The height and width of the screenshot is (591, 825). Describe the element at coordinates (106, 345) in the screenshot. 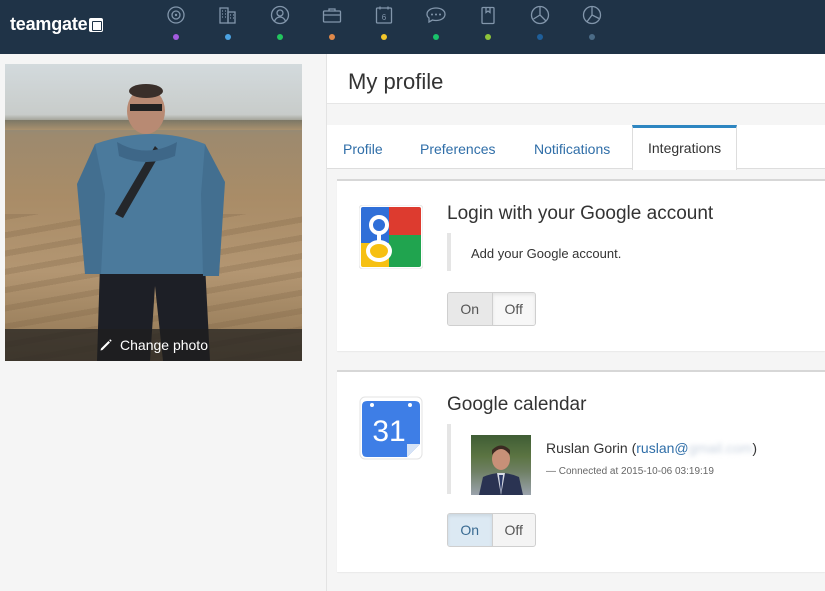

I see `pencil-icon` at that location.